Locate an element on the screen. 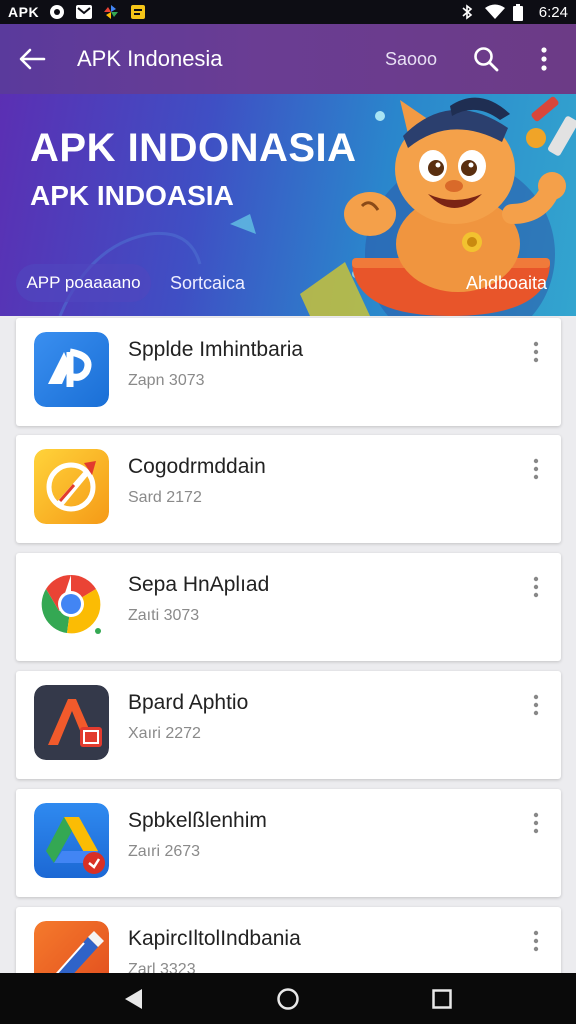 The height and width of the screenshot is (1024, 576). nav-home-icon is located at coordinates (288, 999).